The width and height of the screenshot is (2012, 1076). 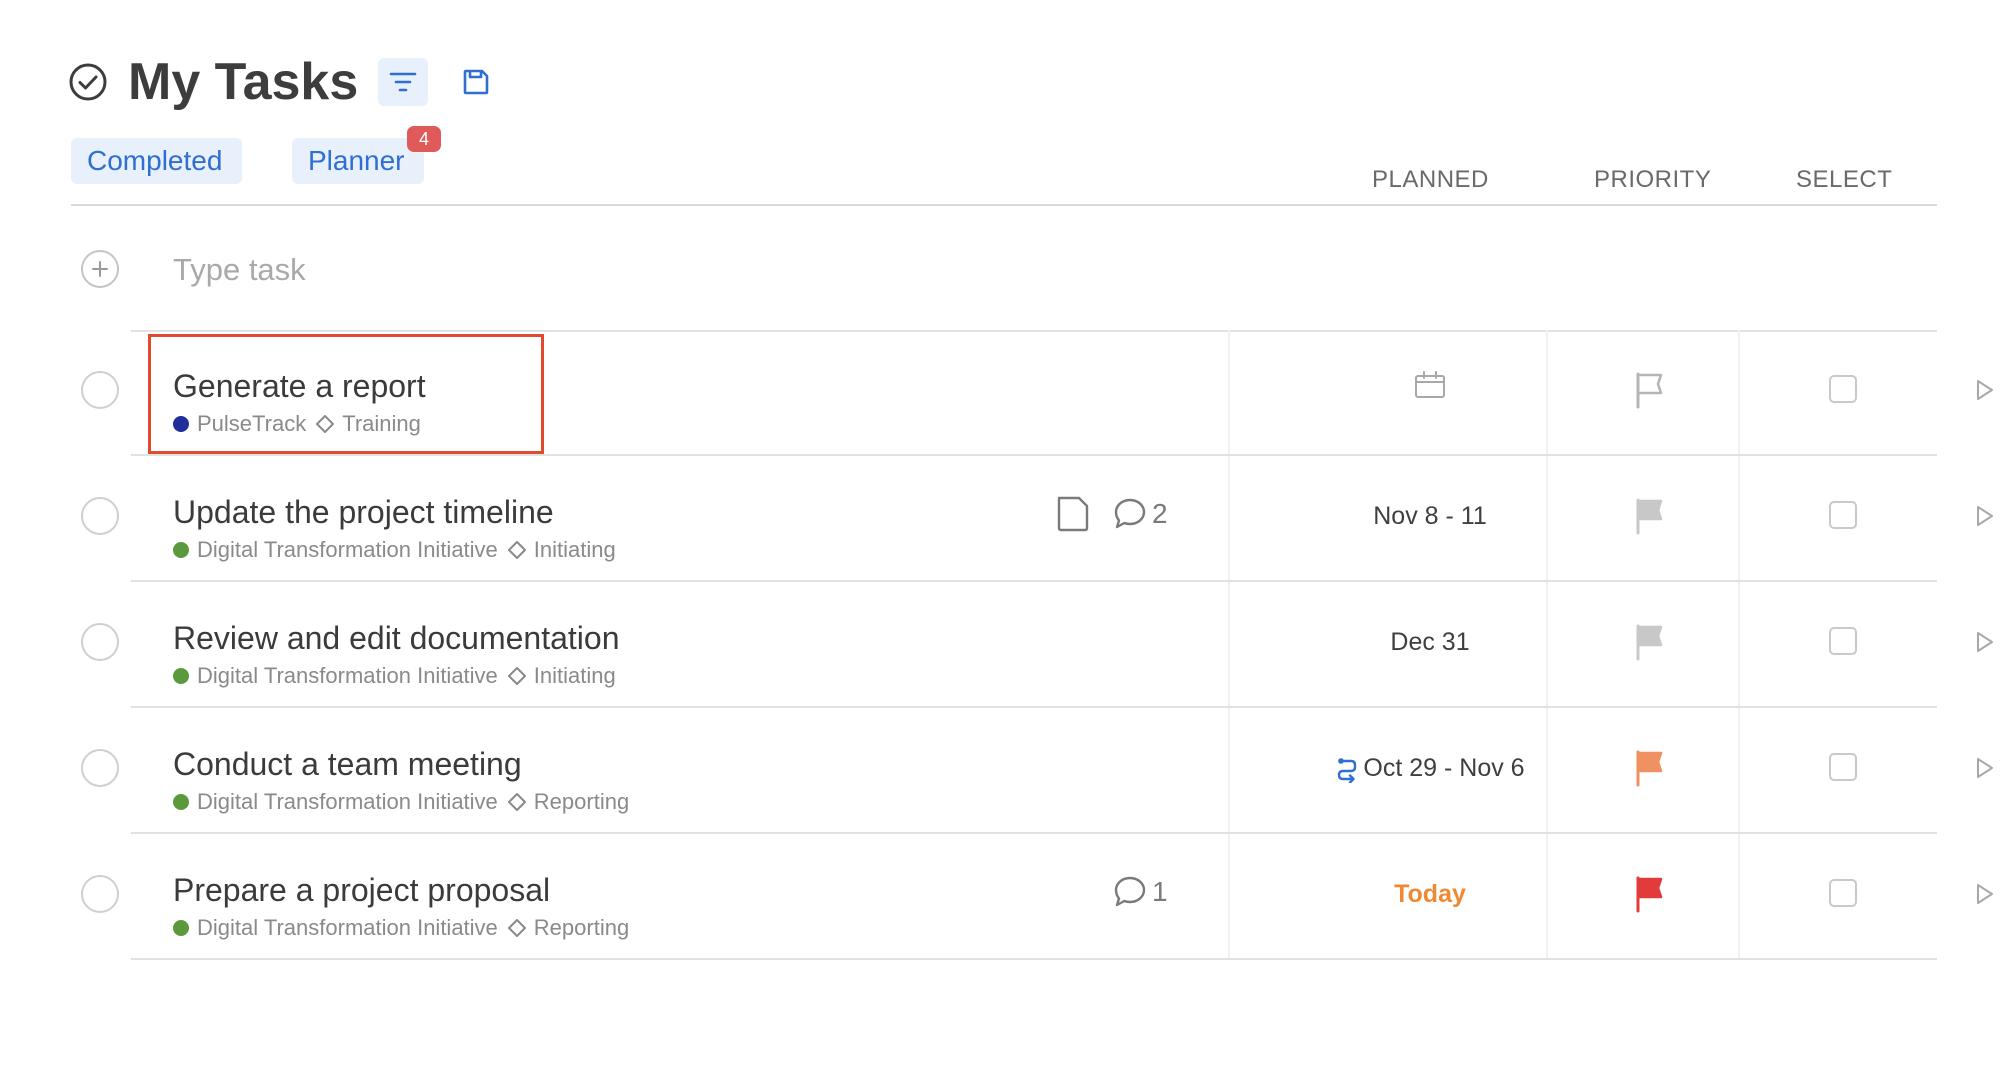 What do you see at coordinates (347, 764) in the screenshot?
I see `task-title: Conduct a team meeting` at bounding box center [347, 764].